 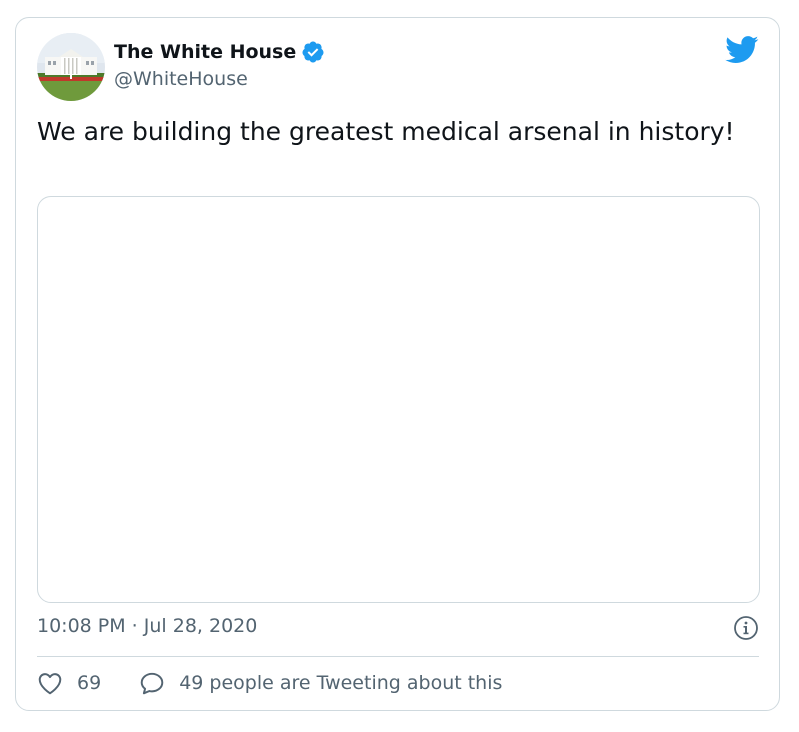 What do you see at coordinates (69, 683) in the screenshot?
I see `like-button: 69` at bounding box center [69, 683].